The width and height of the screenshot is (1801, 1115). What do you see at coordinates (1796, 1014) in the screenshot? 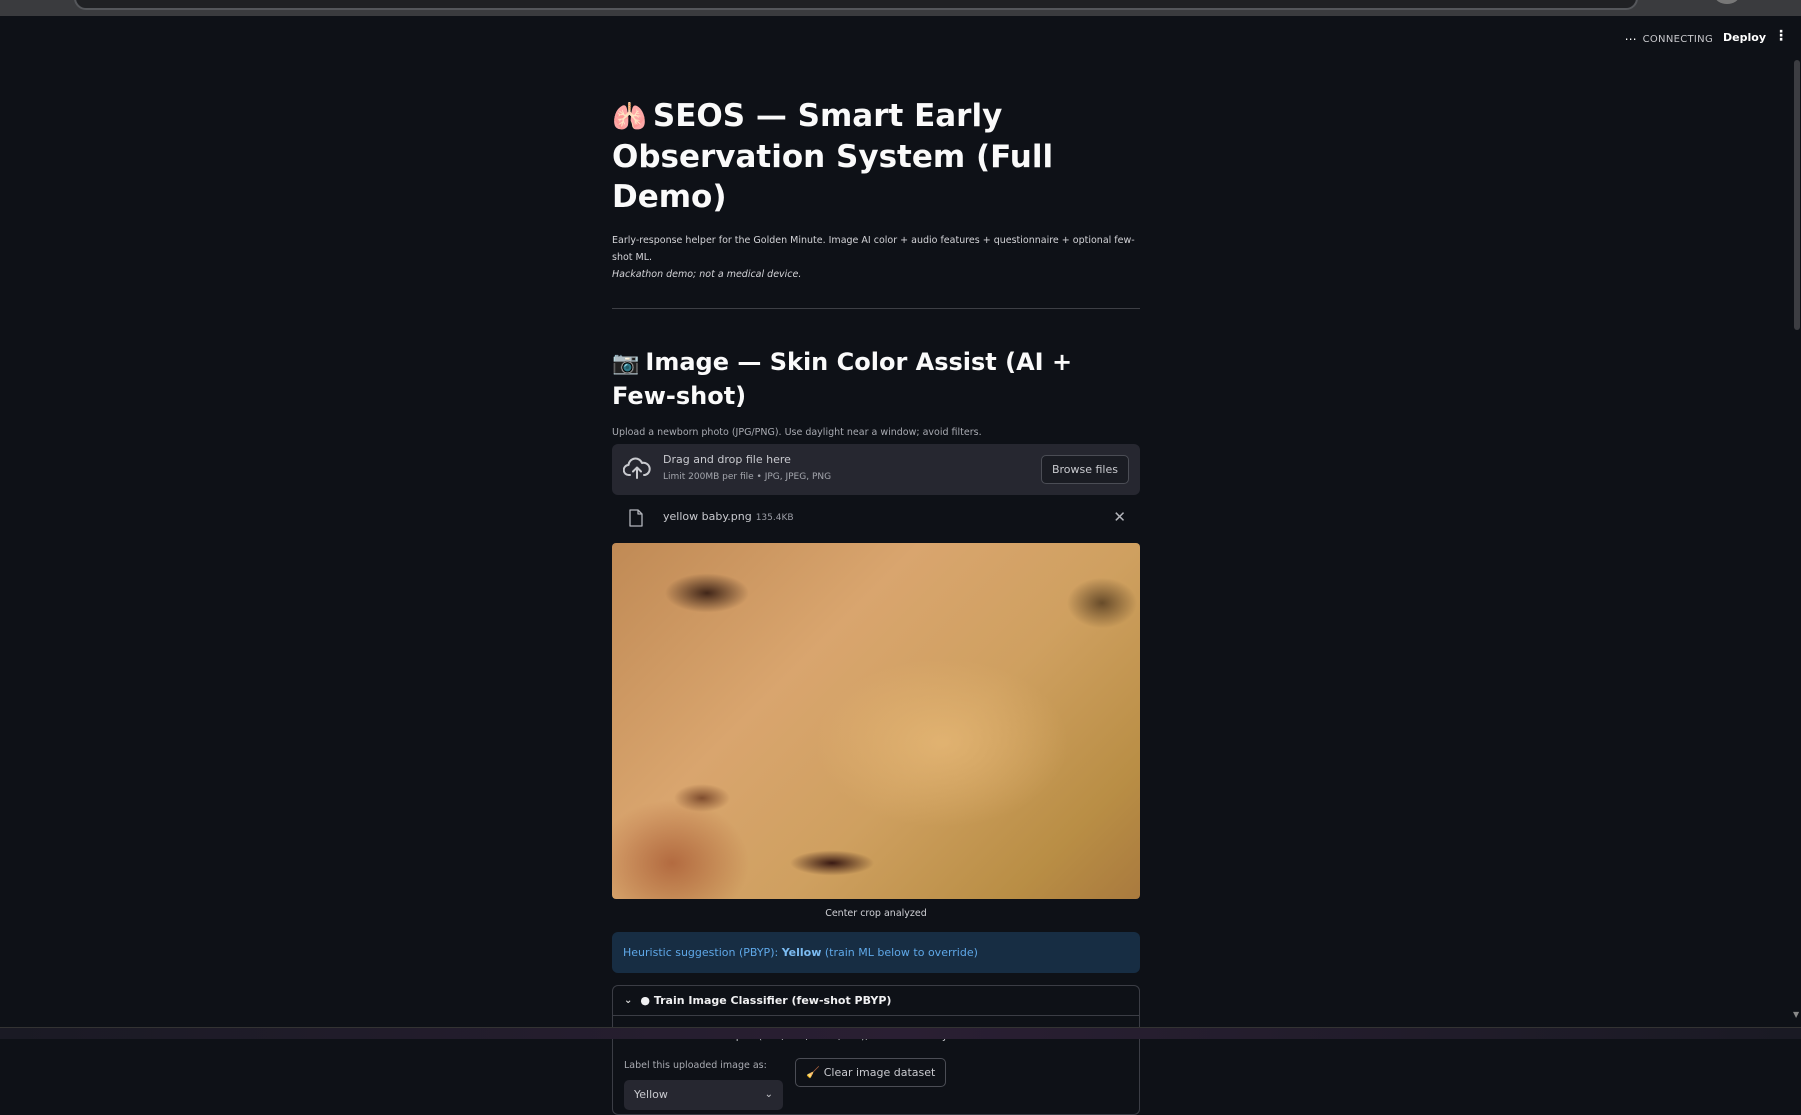
I see `scroll-down-arrow-icon: ▼` at bounding box center [1796, 1014].